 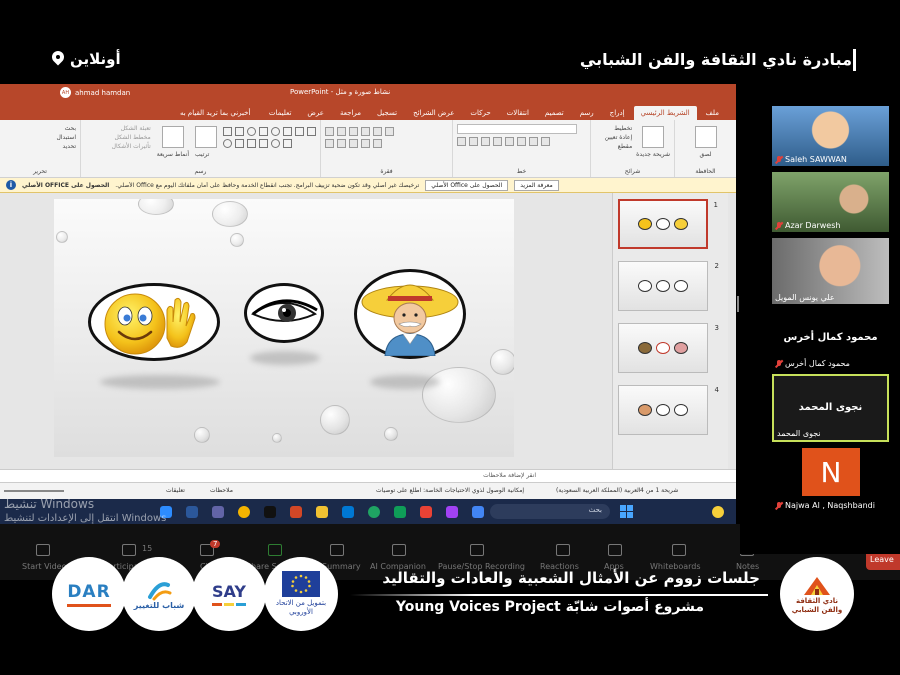 What do you see at coordinates (374, 512) in the screenshot?
I see `edge-app-icon` at bounding box center [374, 512].